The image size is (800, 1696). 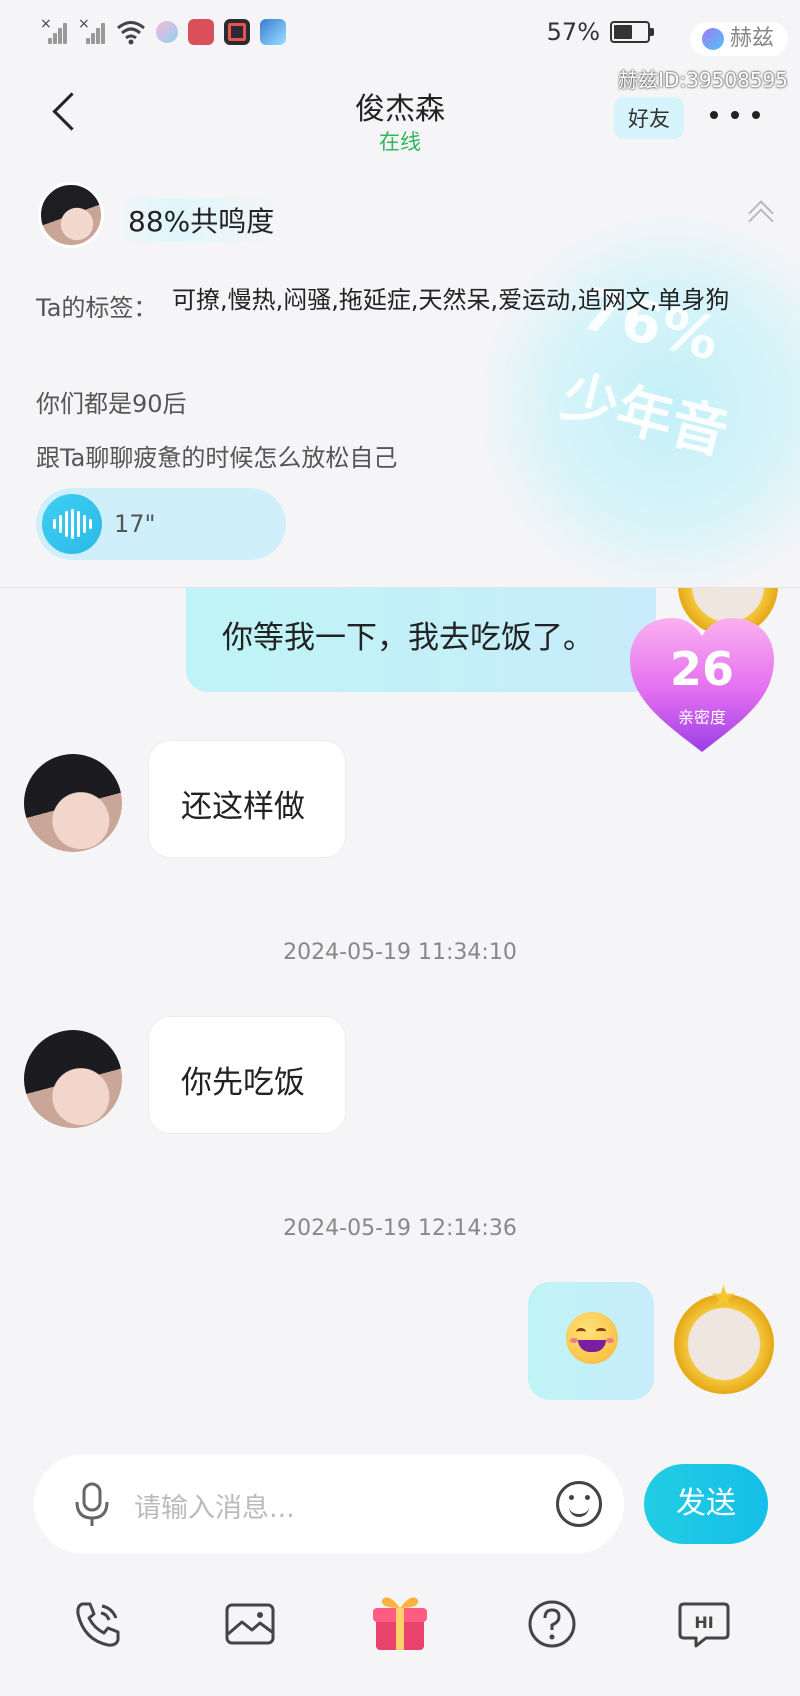 I want to click on battery-icon, so click(x=632, y=32).